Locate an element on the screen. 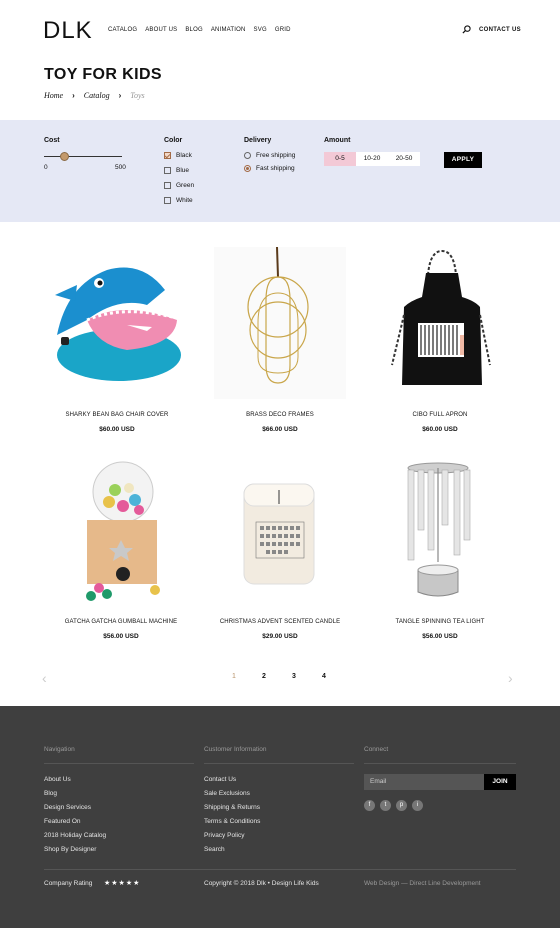 The height and width of the screenshot is (928, 560). nav-animation: ANIMATION is located at coordinates (228, 30).